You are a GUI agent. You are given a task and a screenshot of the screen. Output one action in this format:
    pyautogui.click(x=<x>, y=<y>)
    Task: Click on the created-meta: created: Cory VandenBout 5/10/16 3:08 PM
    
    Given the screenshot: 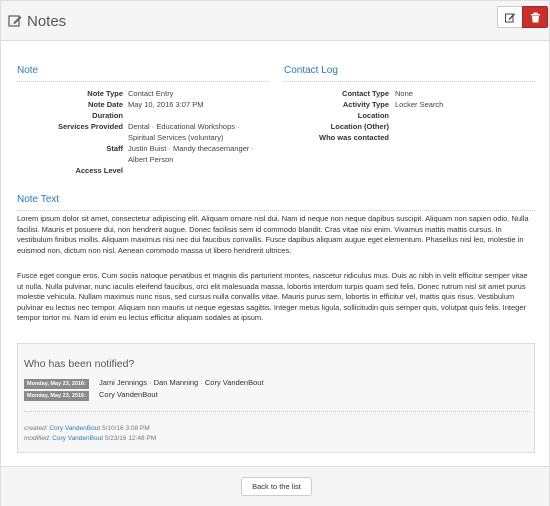 What is the action you would take?
    pyautogui.click(x=87, y=428)
    